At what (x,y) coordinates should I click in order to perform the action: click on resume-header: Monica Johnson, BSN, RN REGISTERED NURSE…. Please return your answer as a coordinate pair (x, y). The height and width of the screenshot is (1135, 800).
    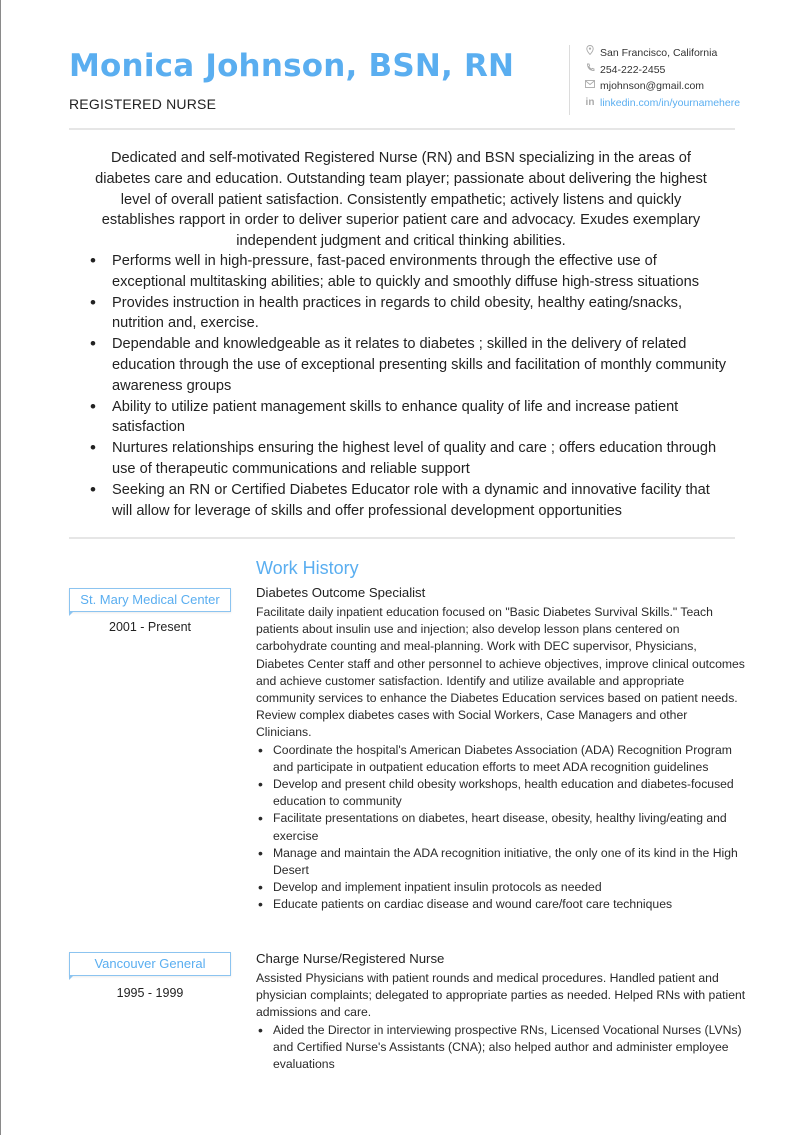
    Looking at the image, I should click on (404, 86).